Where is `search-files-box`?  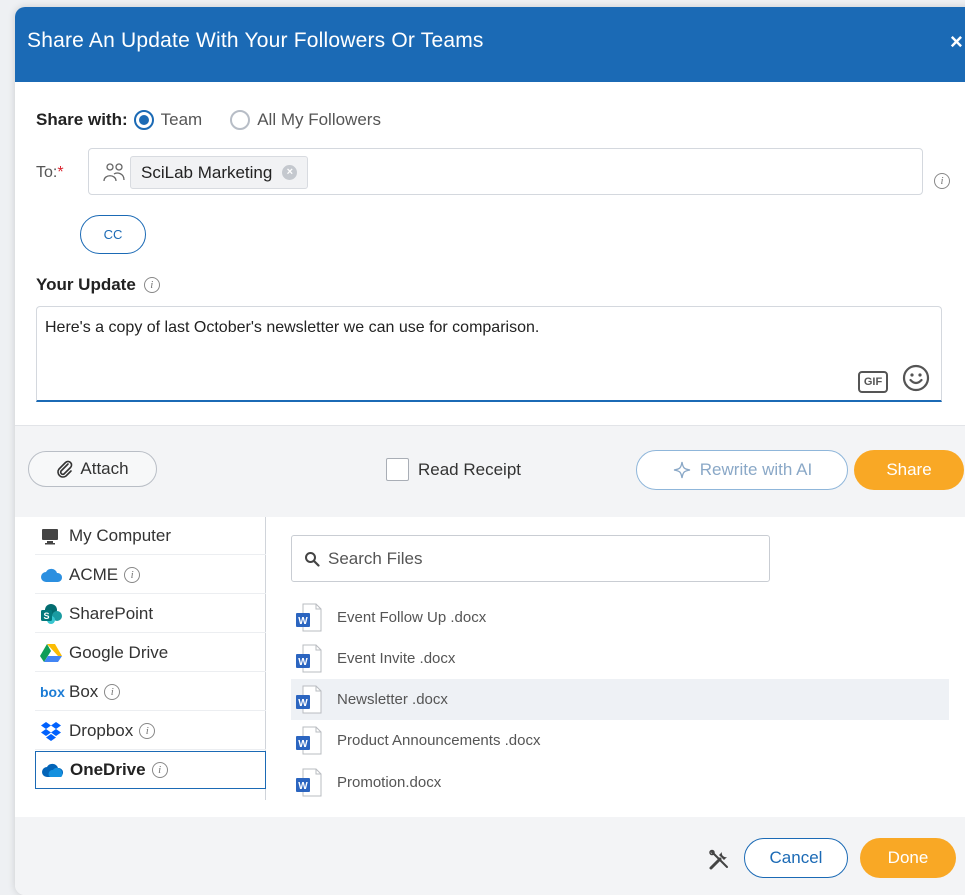 search-files-box is located at coordinates (530, 558).